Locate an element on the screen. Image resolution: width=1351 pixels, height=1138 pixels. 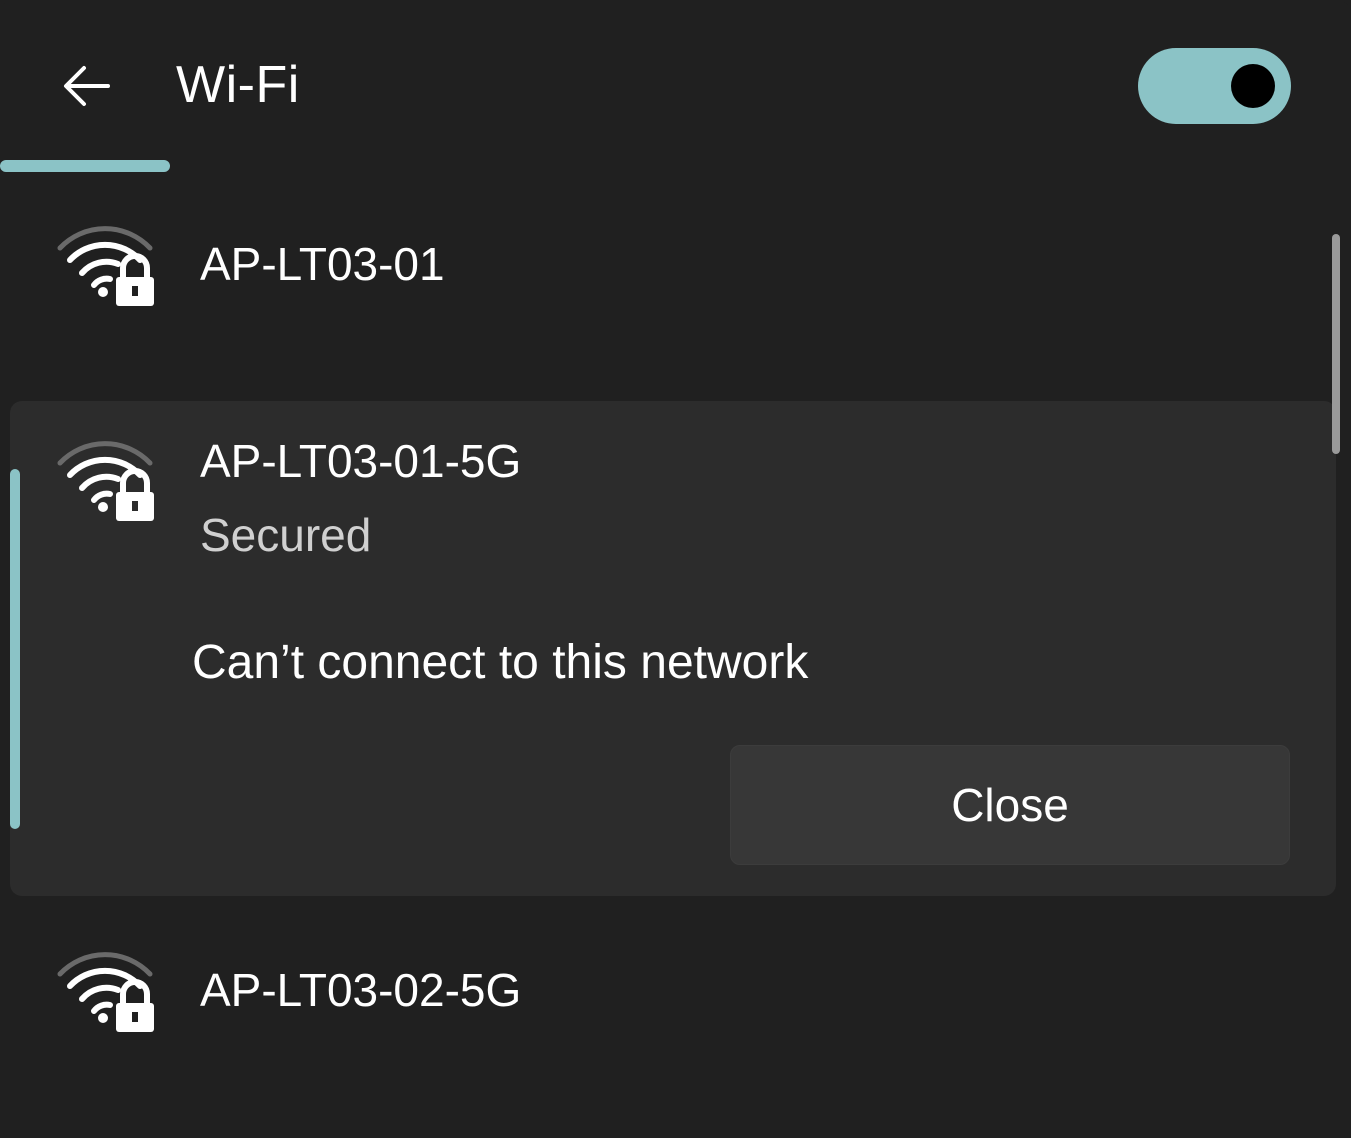
network-item: AP-LT03-02-5G is located at coordinates (673, 995).